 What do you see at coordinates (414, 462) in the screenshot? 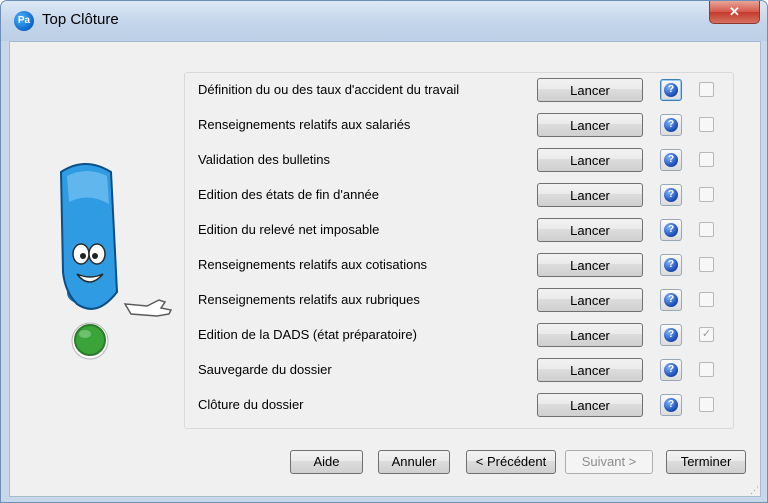
I see `cancel-button: Annuler` at bounding box center [414, 462].